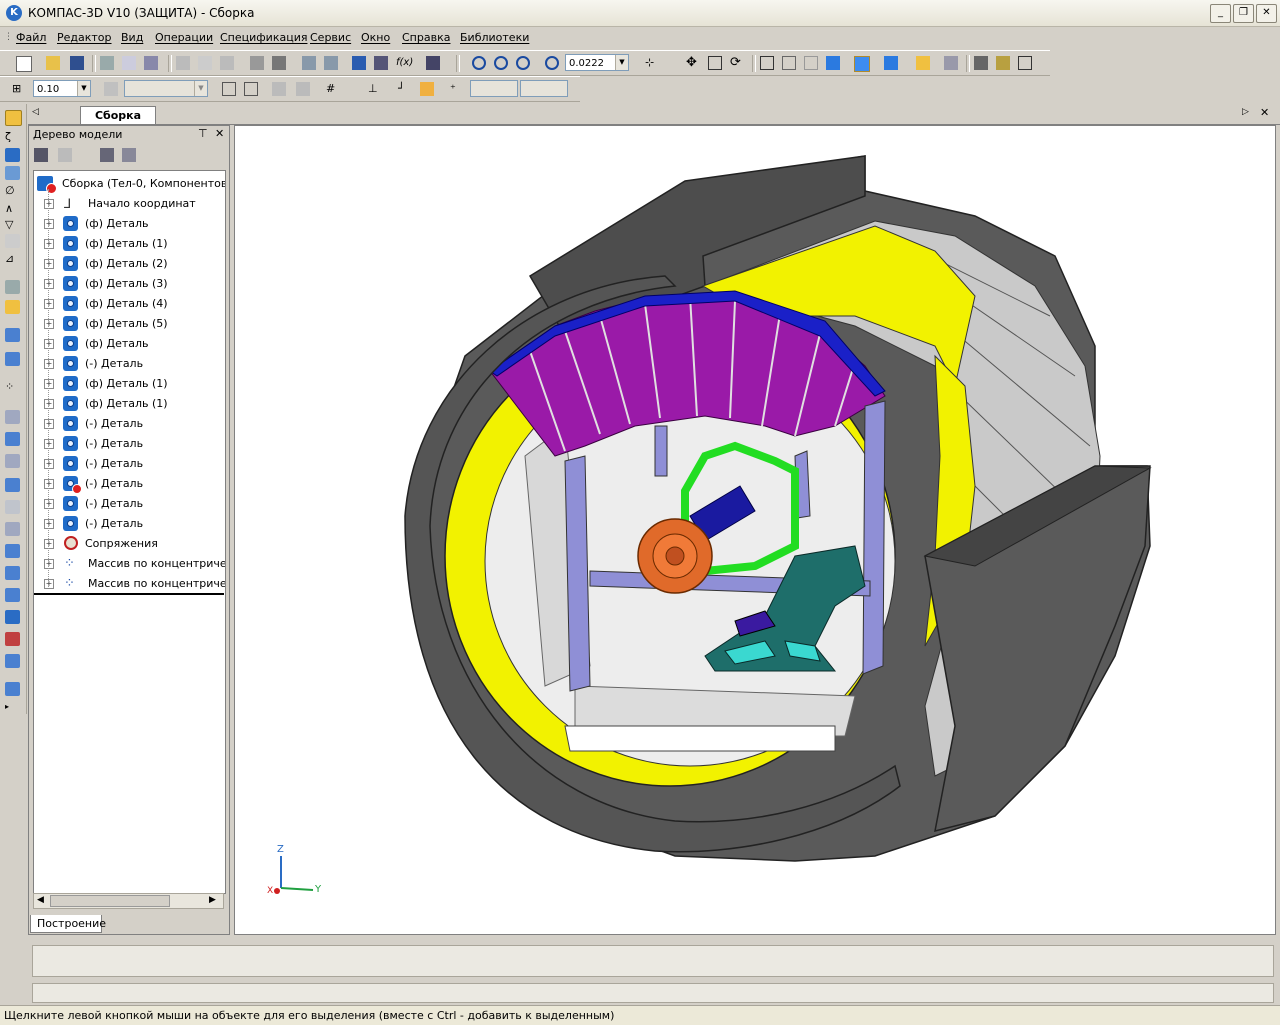 The width and height of the screenshot is (1280, 1025). Describe the element at coordinates (12, 709) in the screenshot. I see `expand-toolbar-icon: ▸` at that location.